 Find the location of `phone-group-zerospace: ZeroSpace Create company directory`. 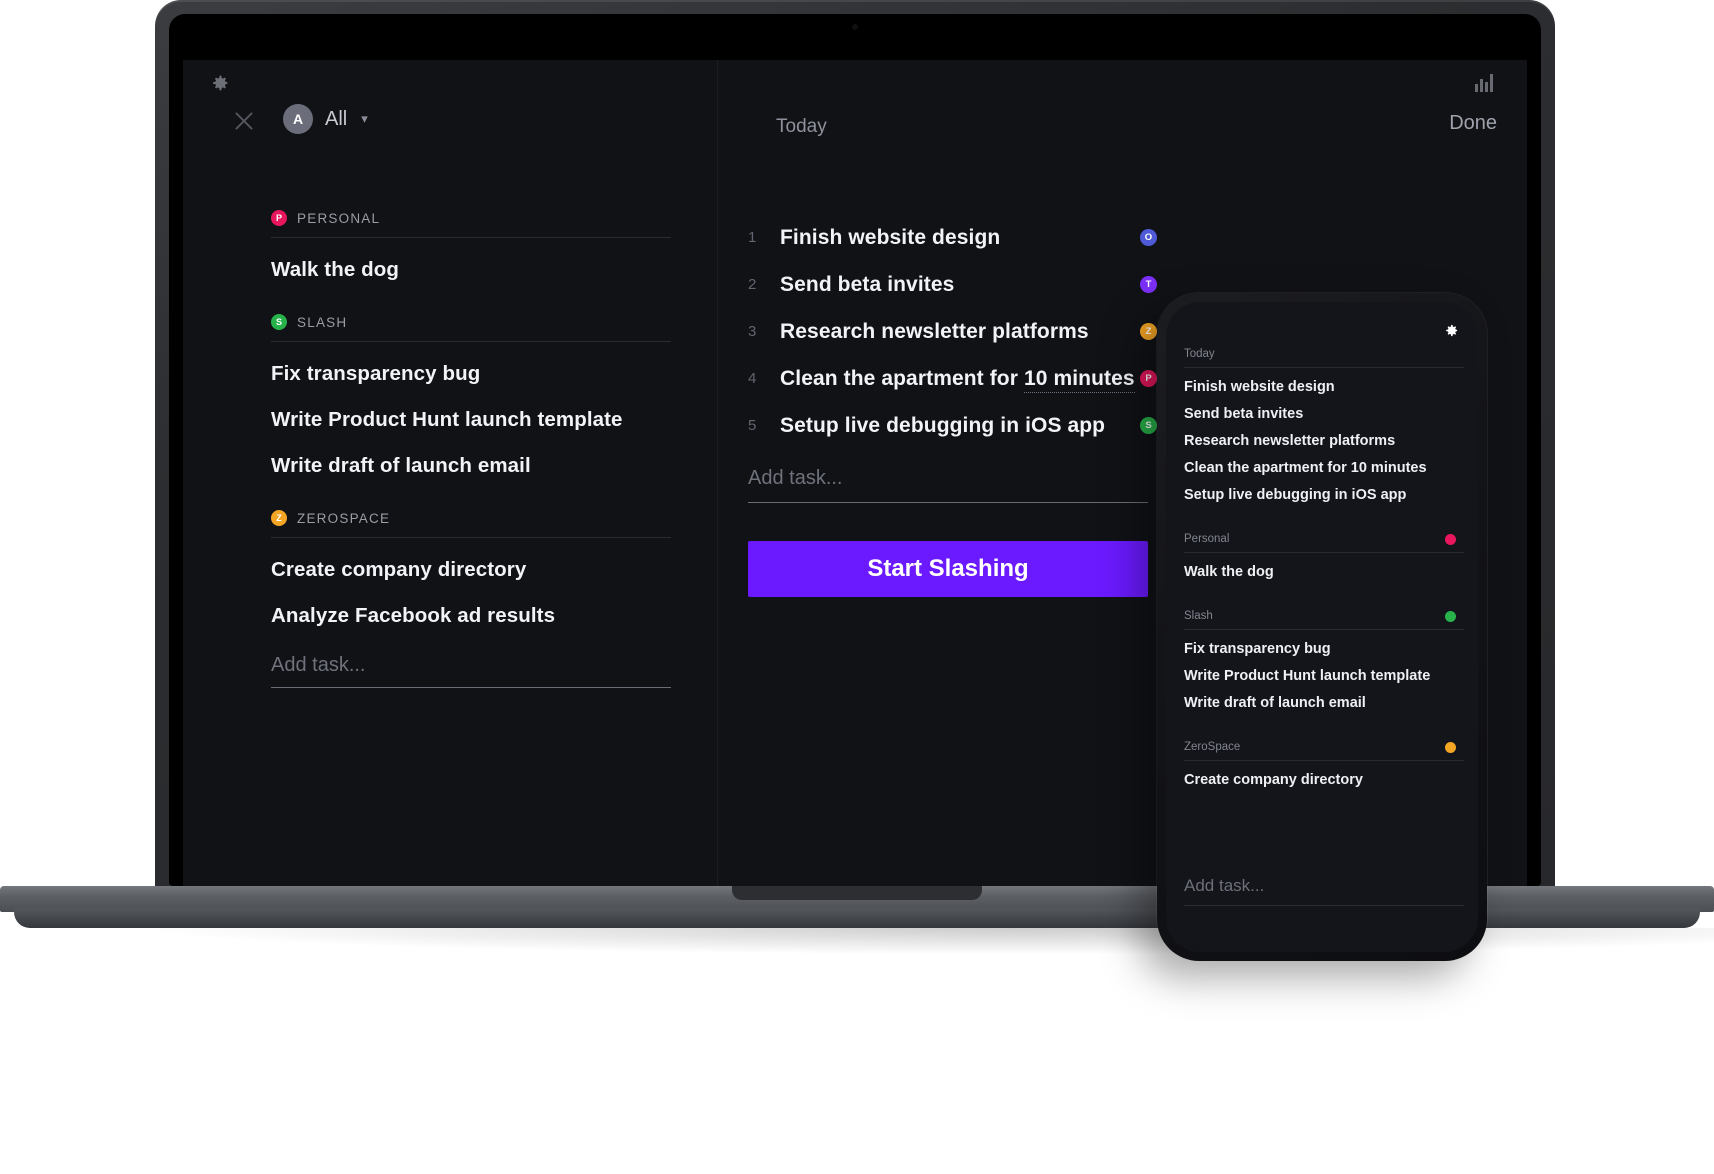

phone-group-zerospace: ZeroSpace Create company directory is located at coordinates (1324, 764).